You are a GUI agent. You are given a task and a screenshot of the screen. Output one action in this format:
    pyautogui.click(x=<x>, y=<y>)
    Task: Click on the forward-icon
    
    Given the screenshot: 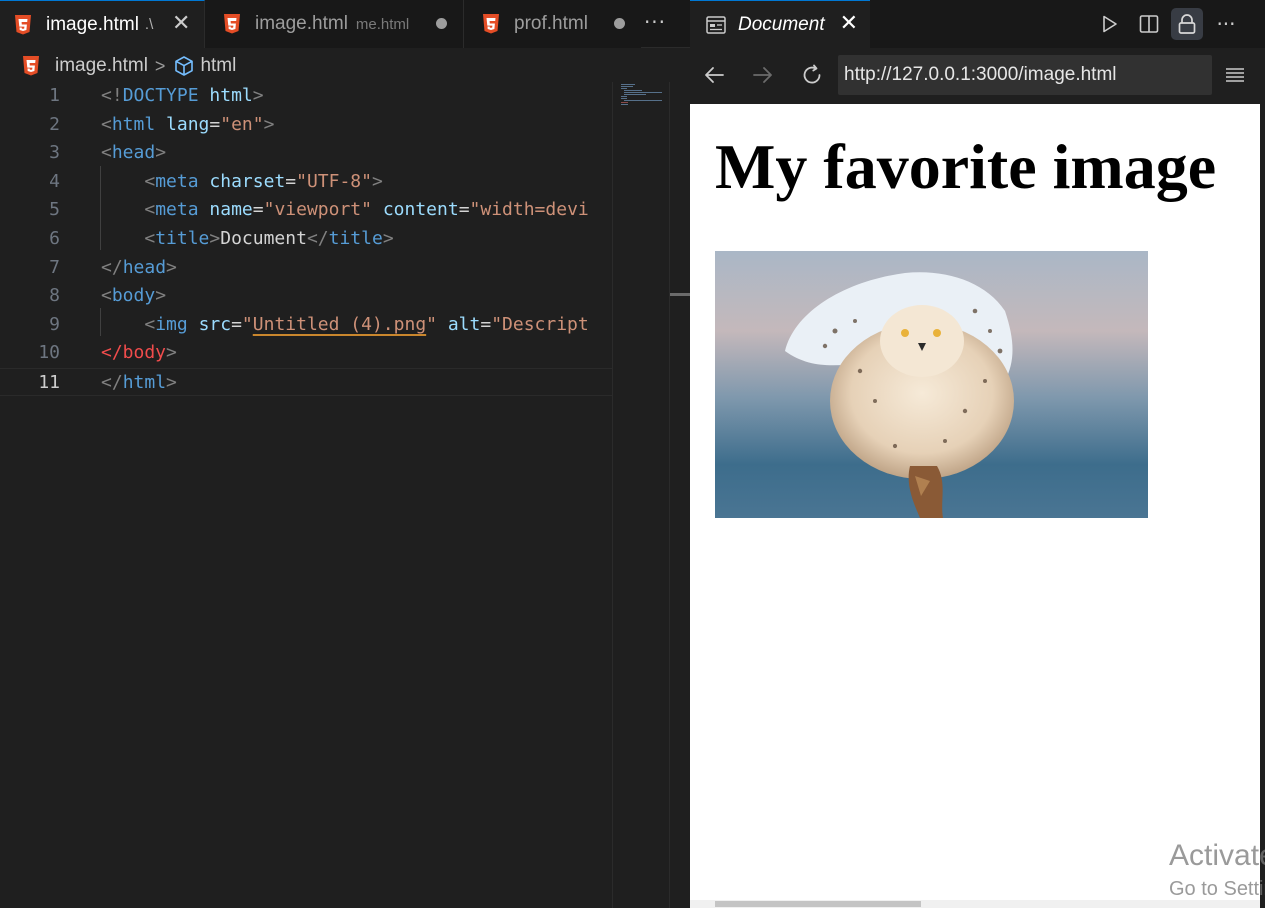 What is the action you would take?
    pyautogui.click(x=763, y=75)
    